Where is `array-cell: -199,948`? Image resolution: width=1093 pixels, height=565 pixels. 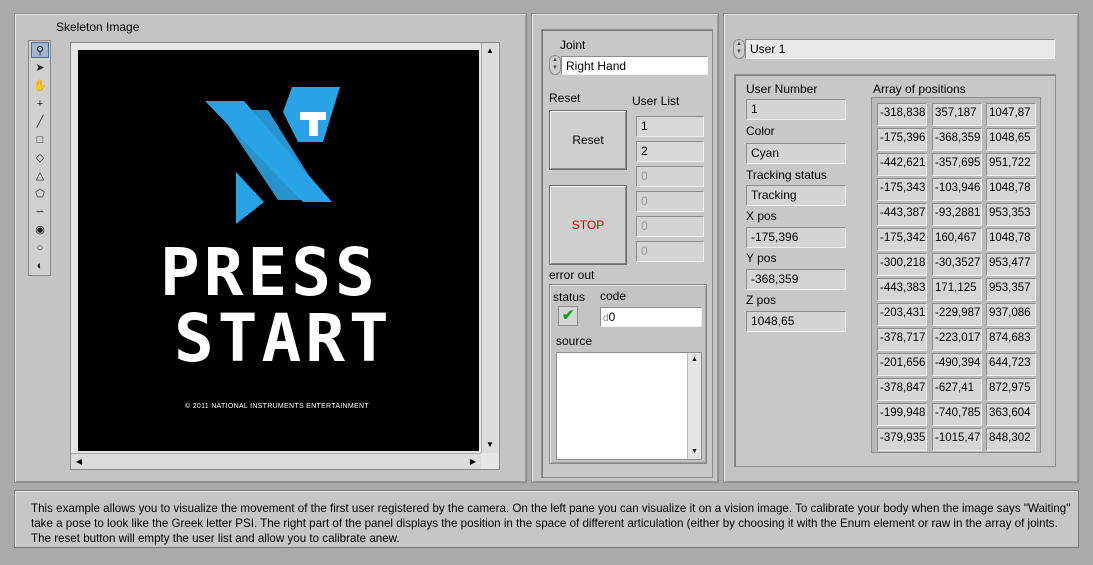
array-cell: -199,948 is located at coordinates (902, 414).